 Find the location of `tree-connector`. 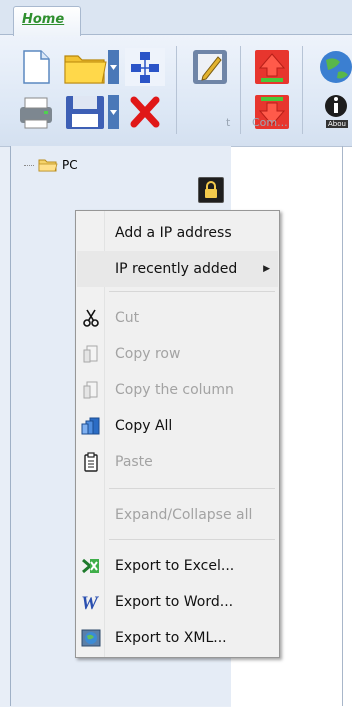

tree-connector is located at coordinates (29, 165).